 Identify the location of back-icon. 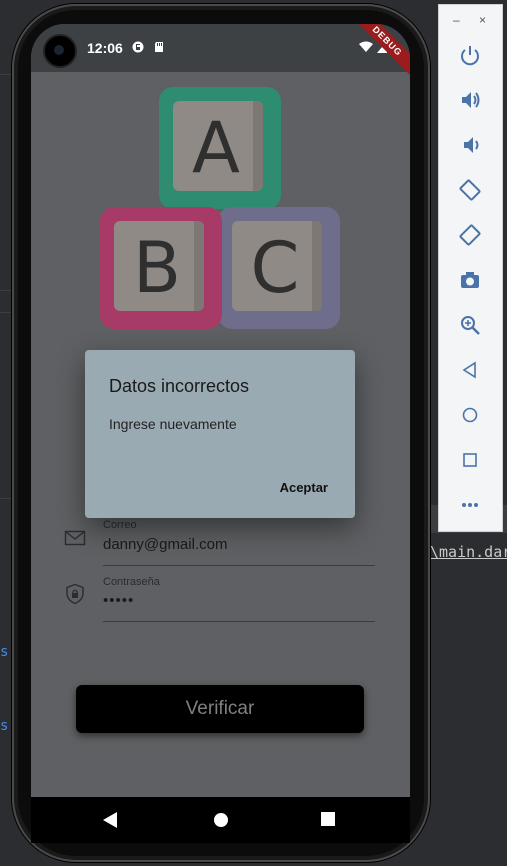
(470, 370).